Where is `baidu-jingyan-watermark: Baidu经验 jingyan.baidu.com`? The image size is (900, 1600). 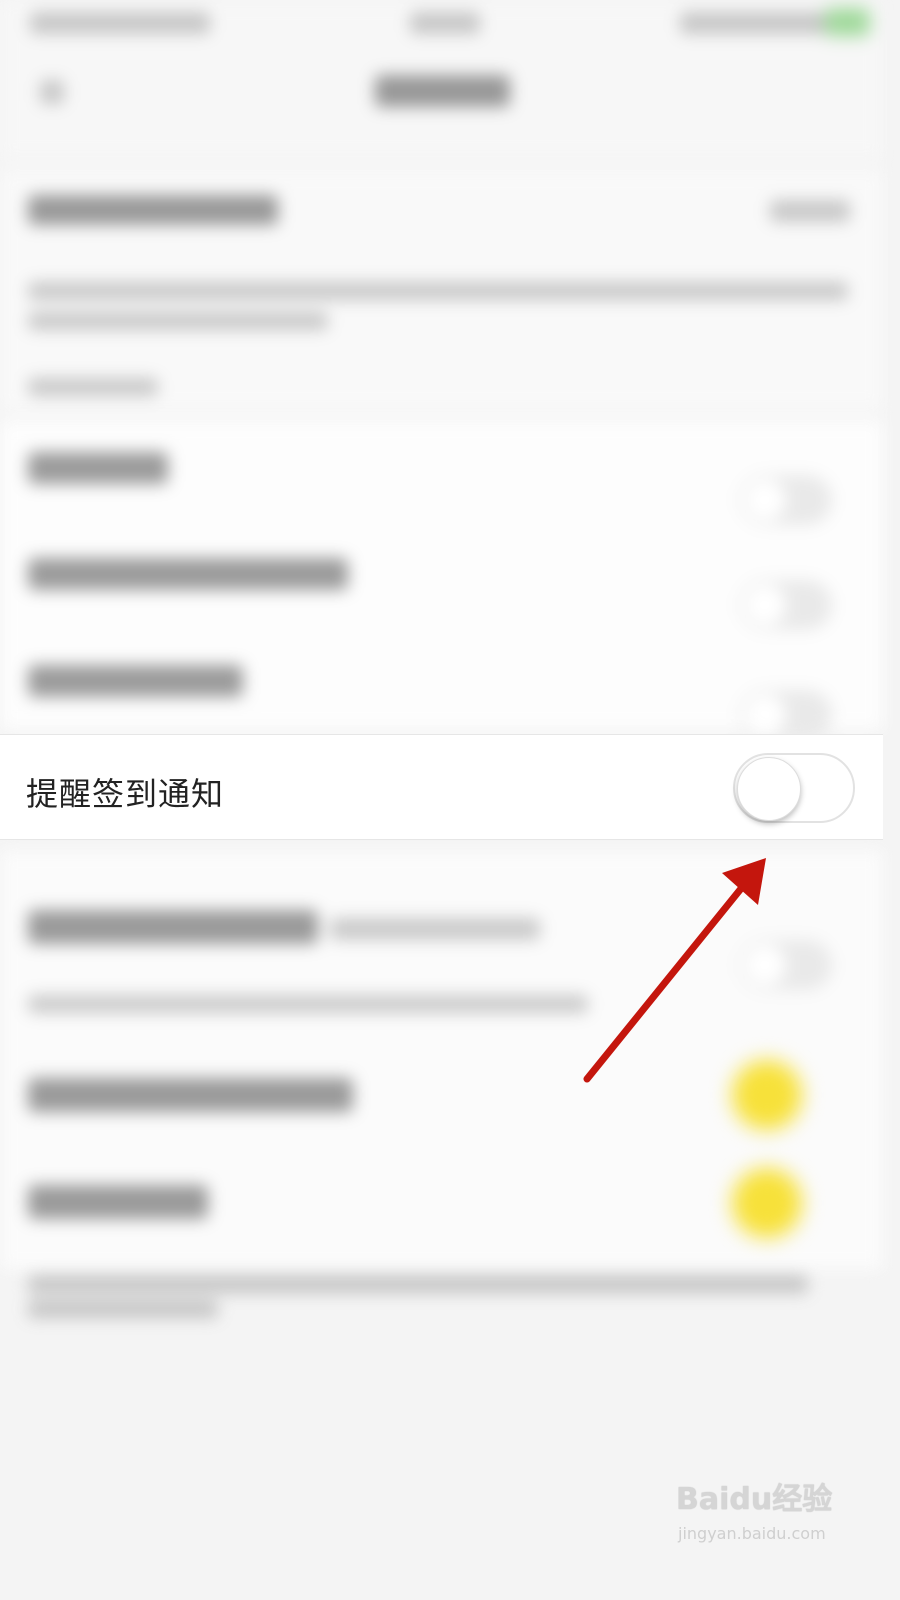
baidu-jingyan-watermark: Baidu经验 jingyan.baidu.com is located at coordinates (761, 1514).